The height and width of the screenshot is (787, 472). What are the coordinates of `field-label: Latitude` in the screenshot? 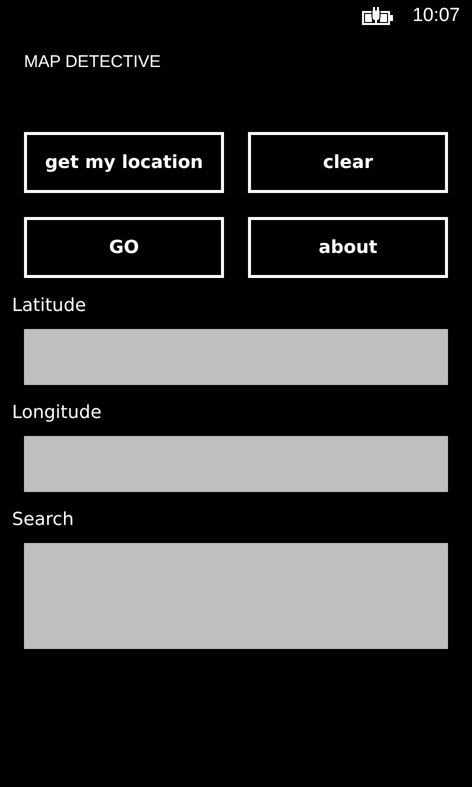 It's located at (49, 305).